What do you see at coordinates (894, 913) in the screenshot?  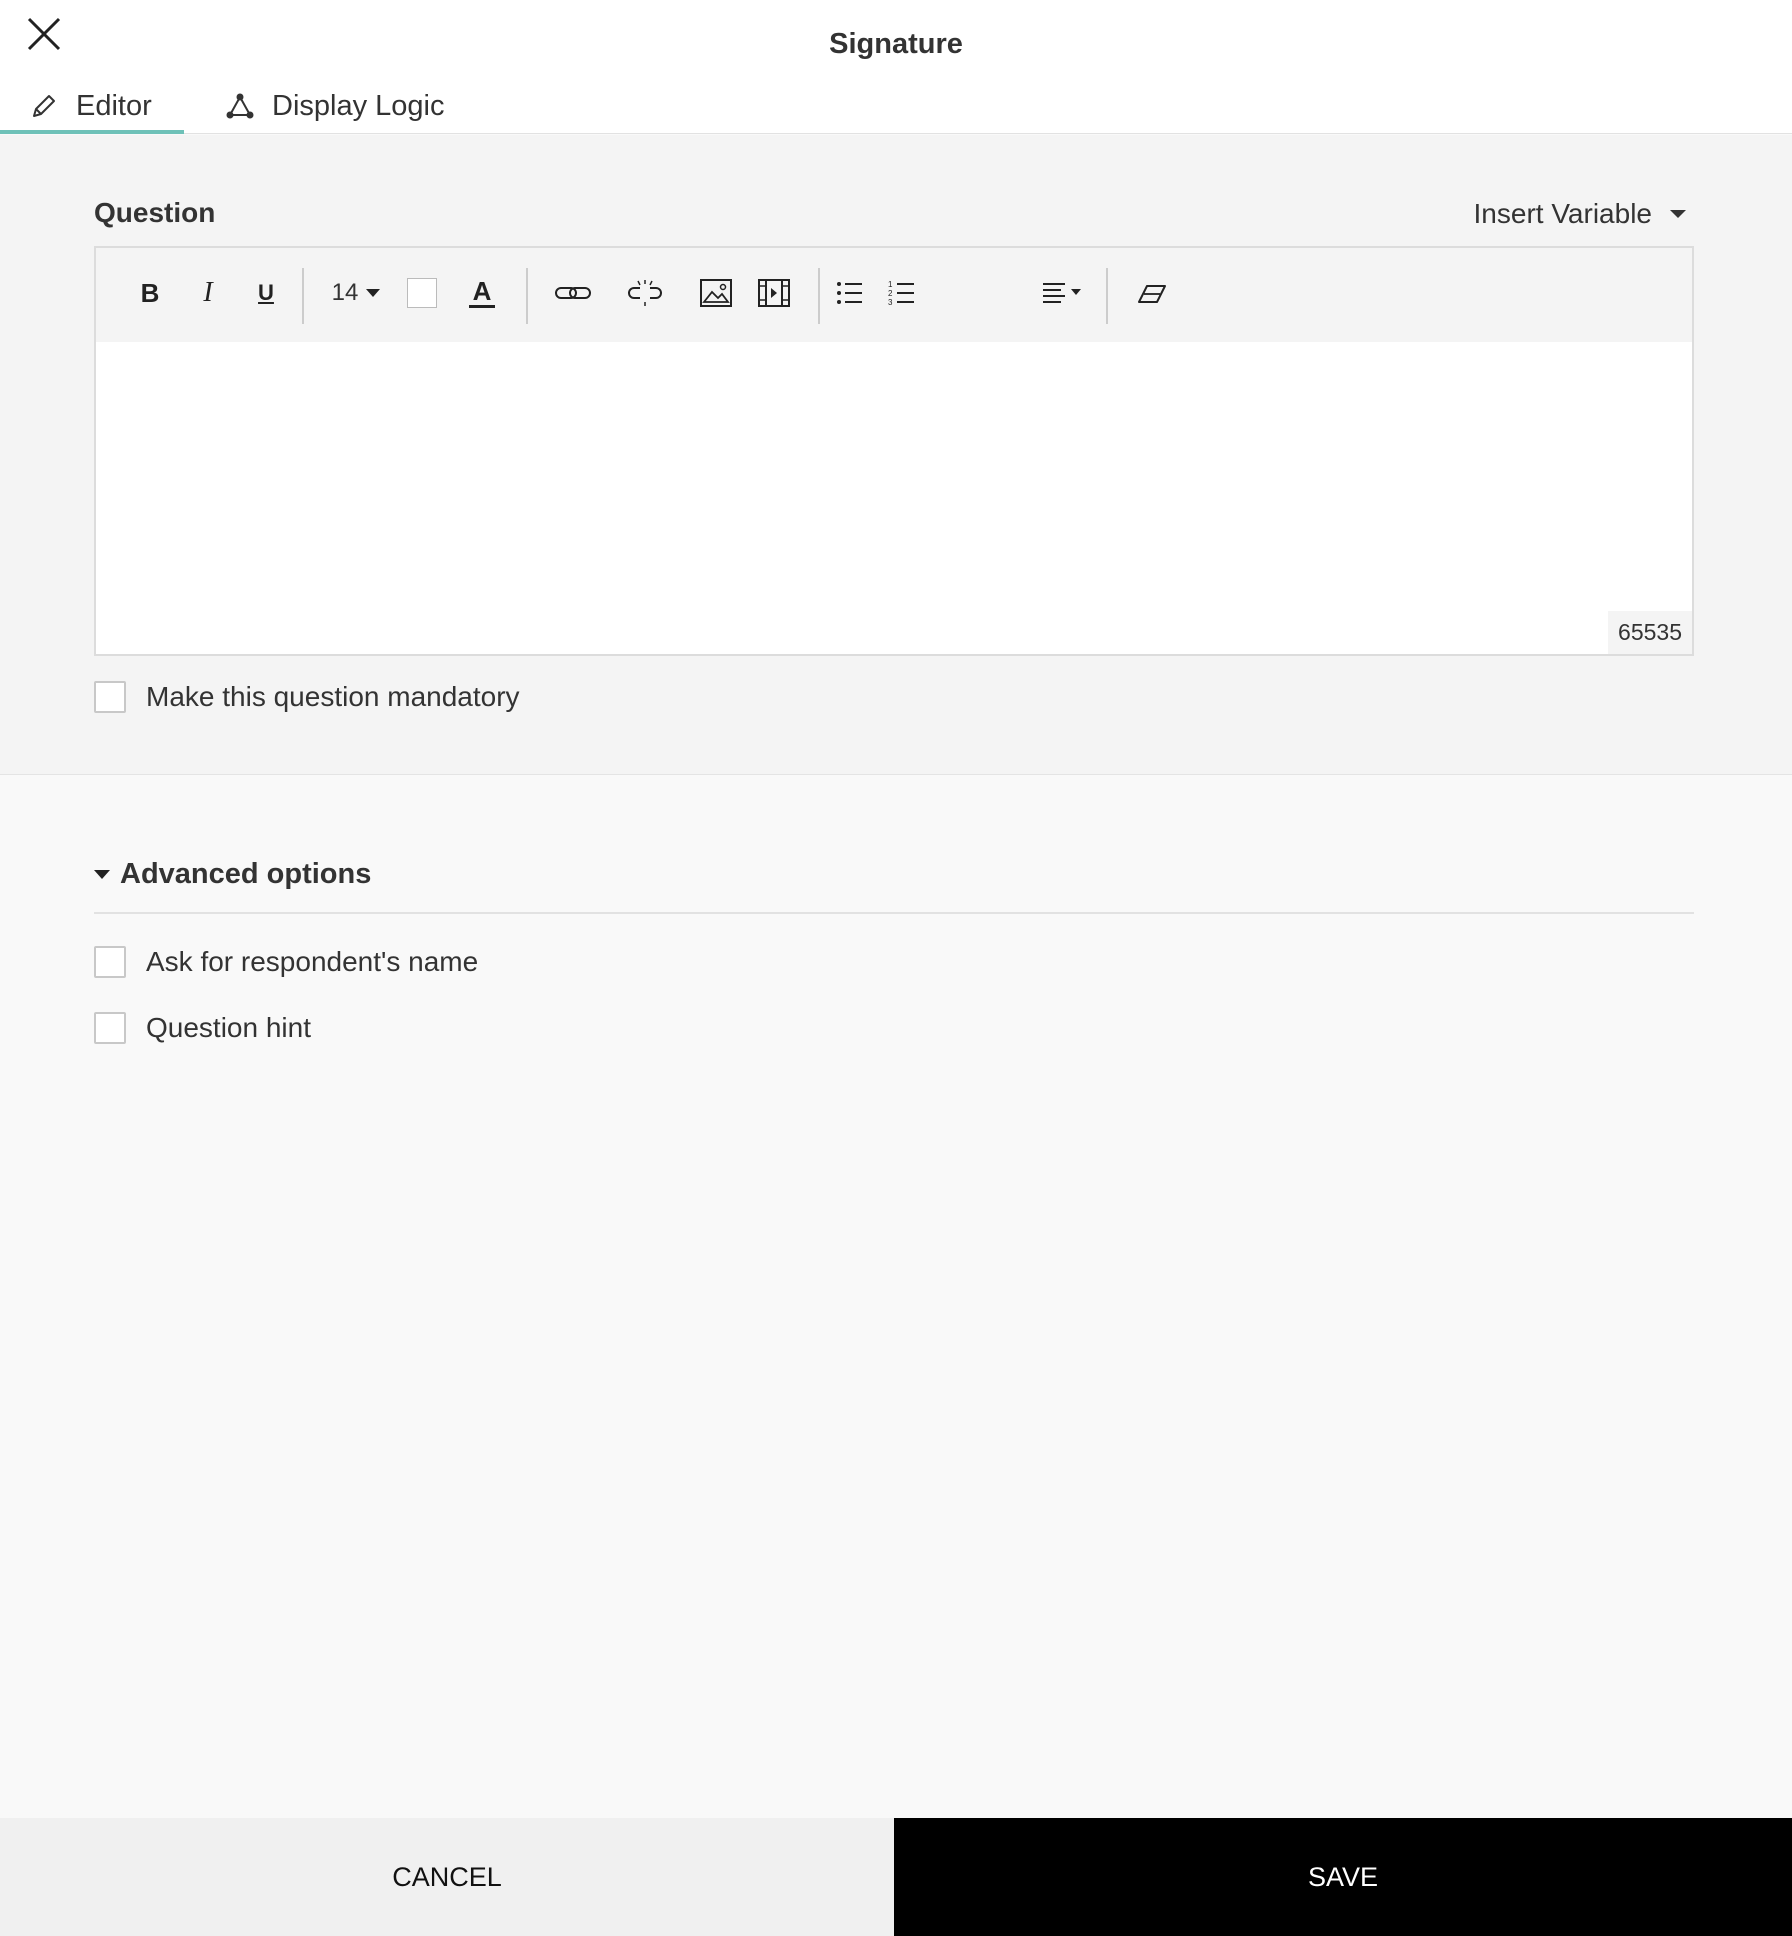 I see `divider` at bounding box center [894, 913].